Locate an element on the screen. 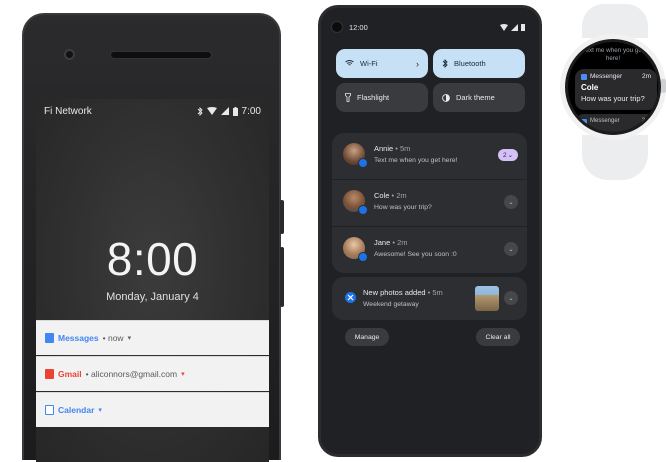 The image size is (666, 462). message-count-badge: 2 ⌄ is located at coordinates (508, 155).